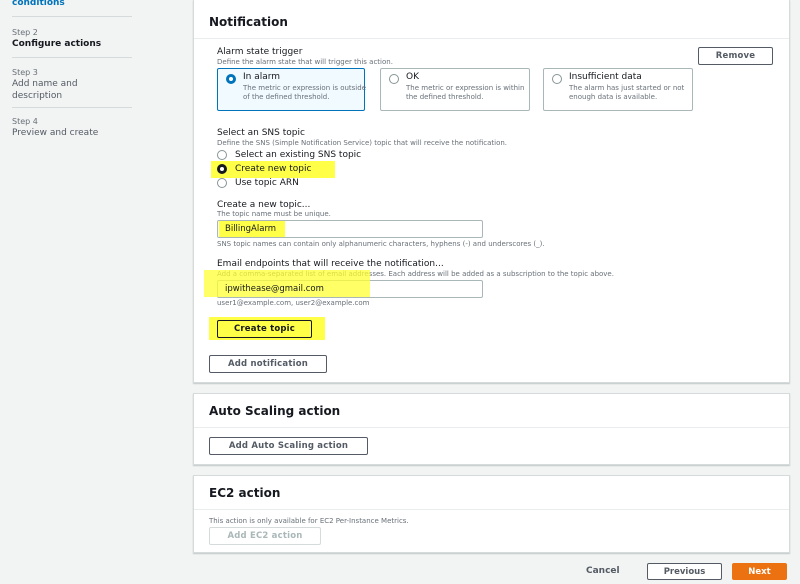 This screenshot has height=584, width=800. Describe the element at coordinates (262, 77) in the screenshot. I see `tile-title: In alarm` at that location.